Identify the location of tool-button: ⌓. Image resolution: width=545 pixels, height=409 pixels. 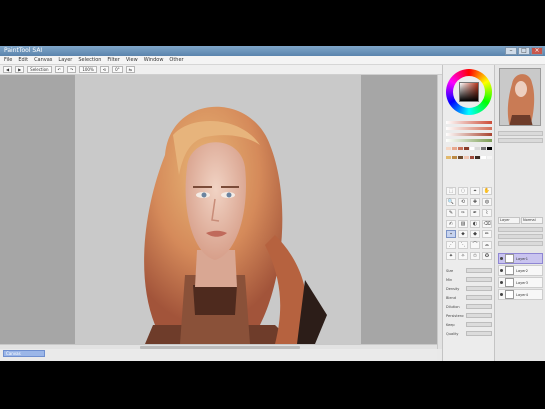
(487, 245).